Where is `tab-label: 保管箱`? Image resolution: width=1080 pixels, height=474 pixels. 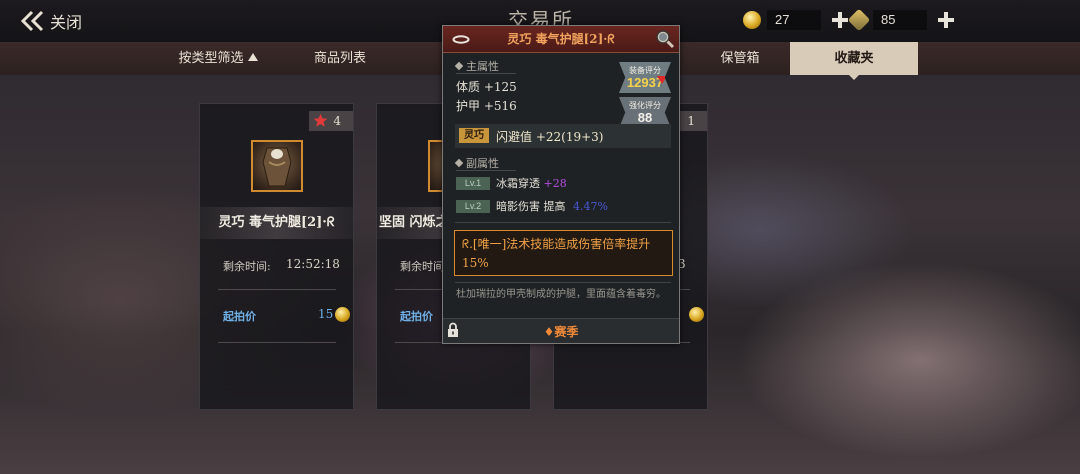 tab-label: 保管箱 is located at coordinates (740, 58).